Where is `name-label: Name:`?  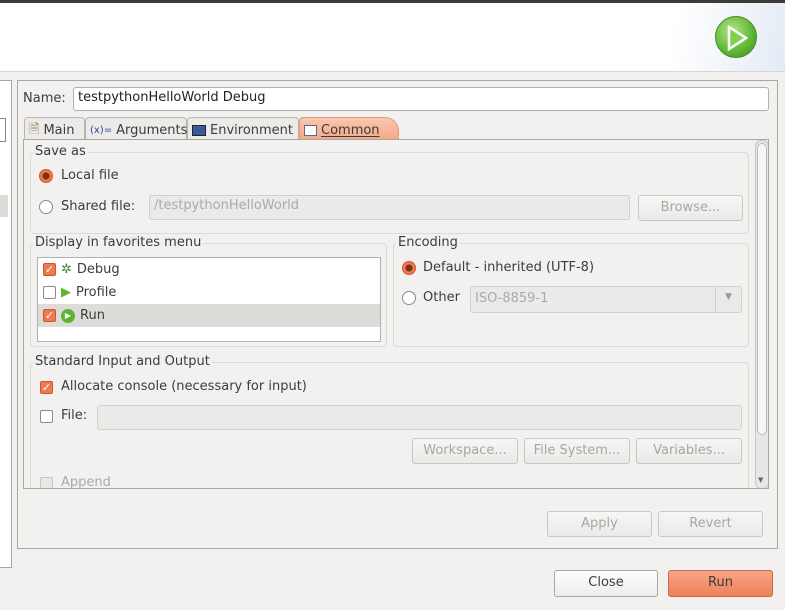 name-label: Name: is located at coordinates (44, 98).